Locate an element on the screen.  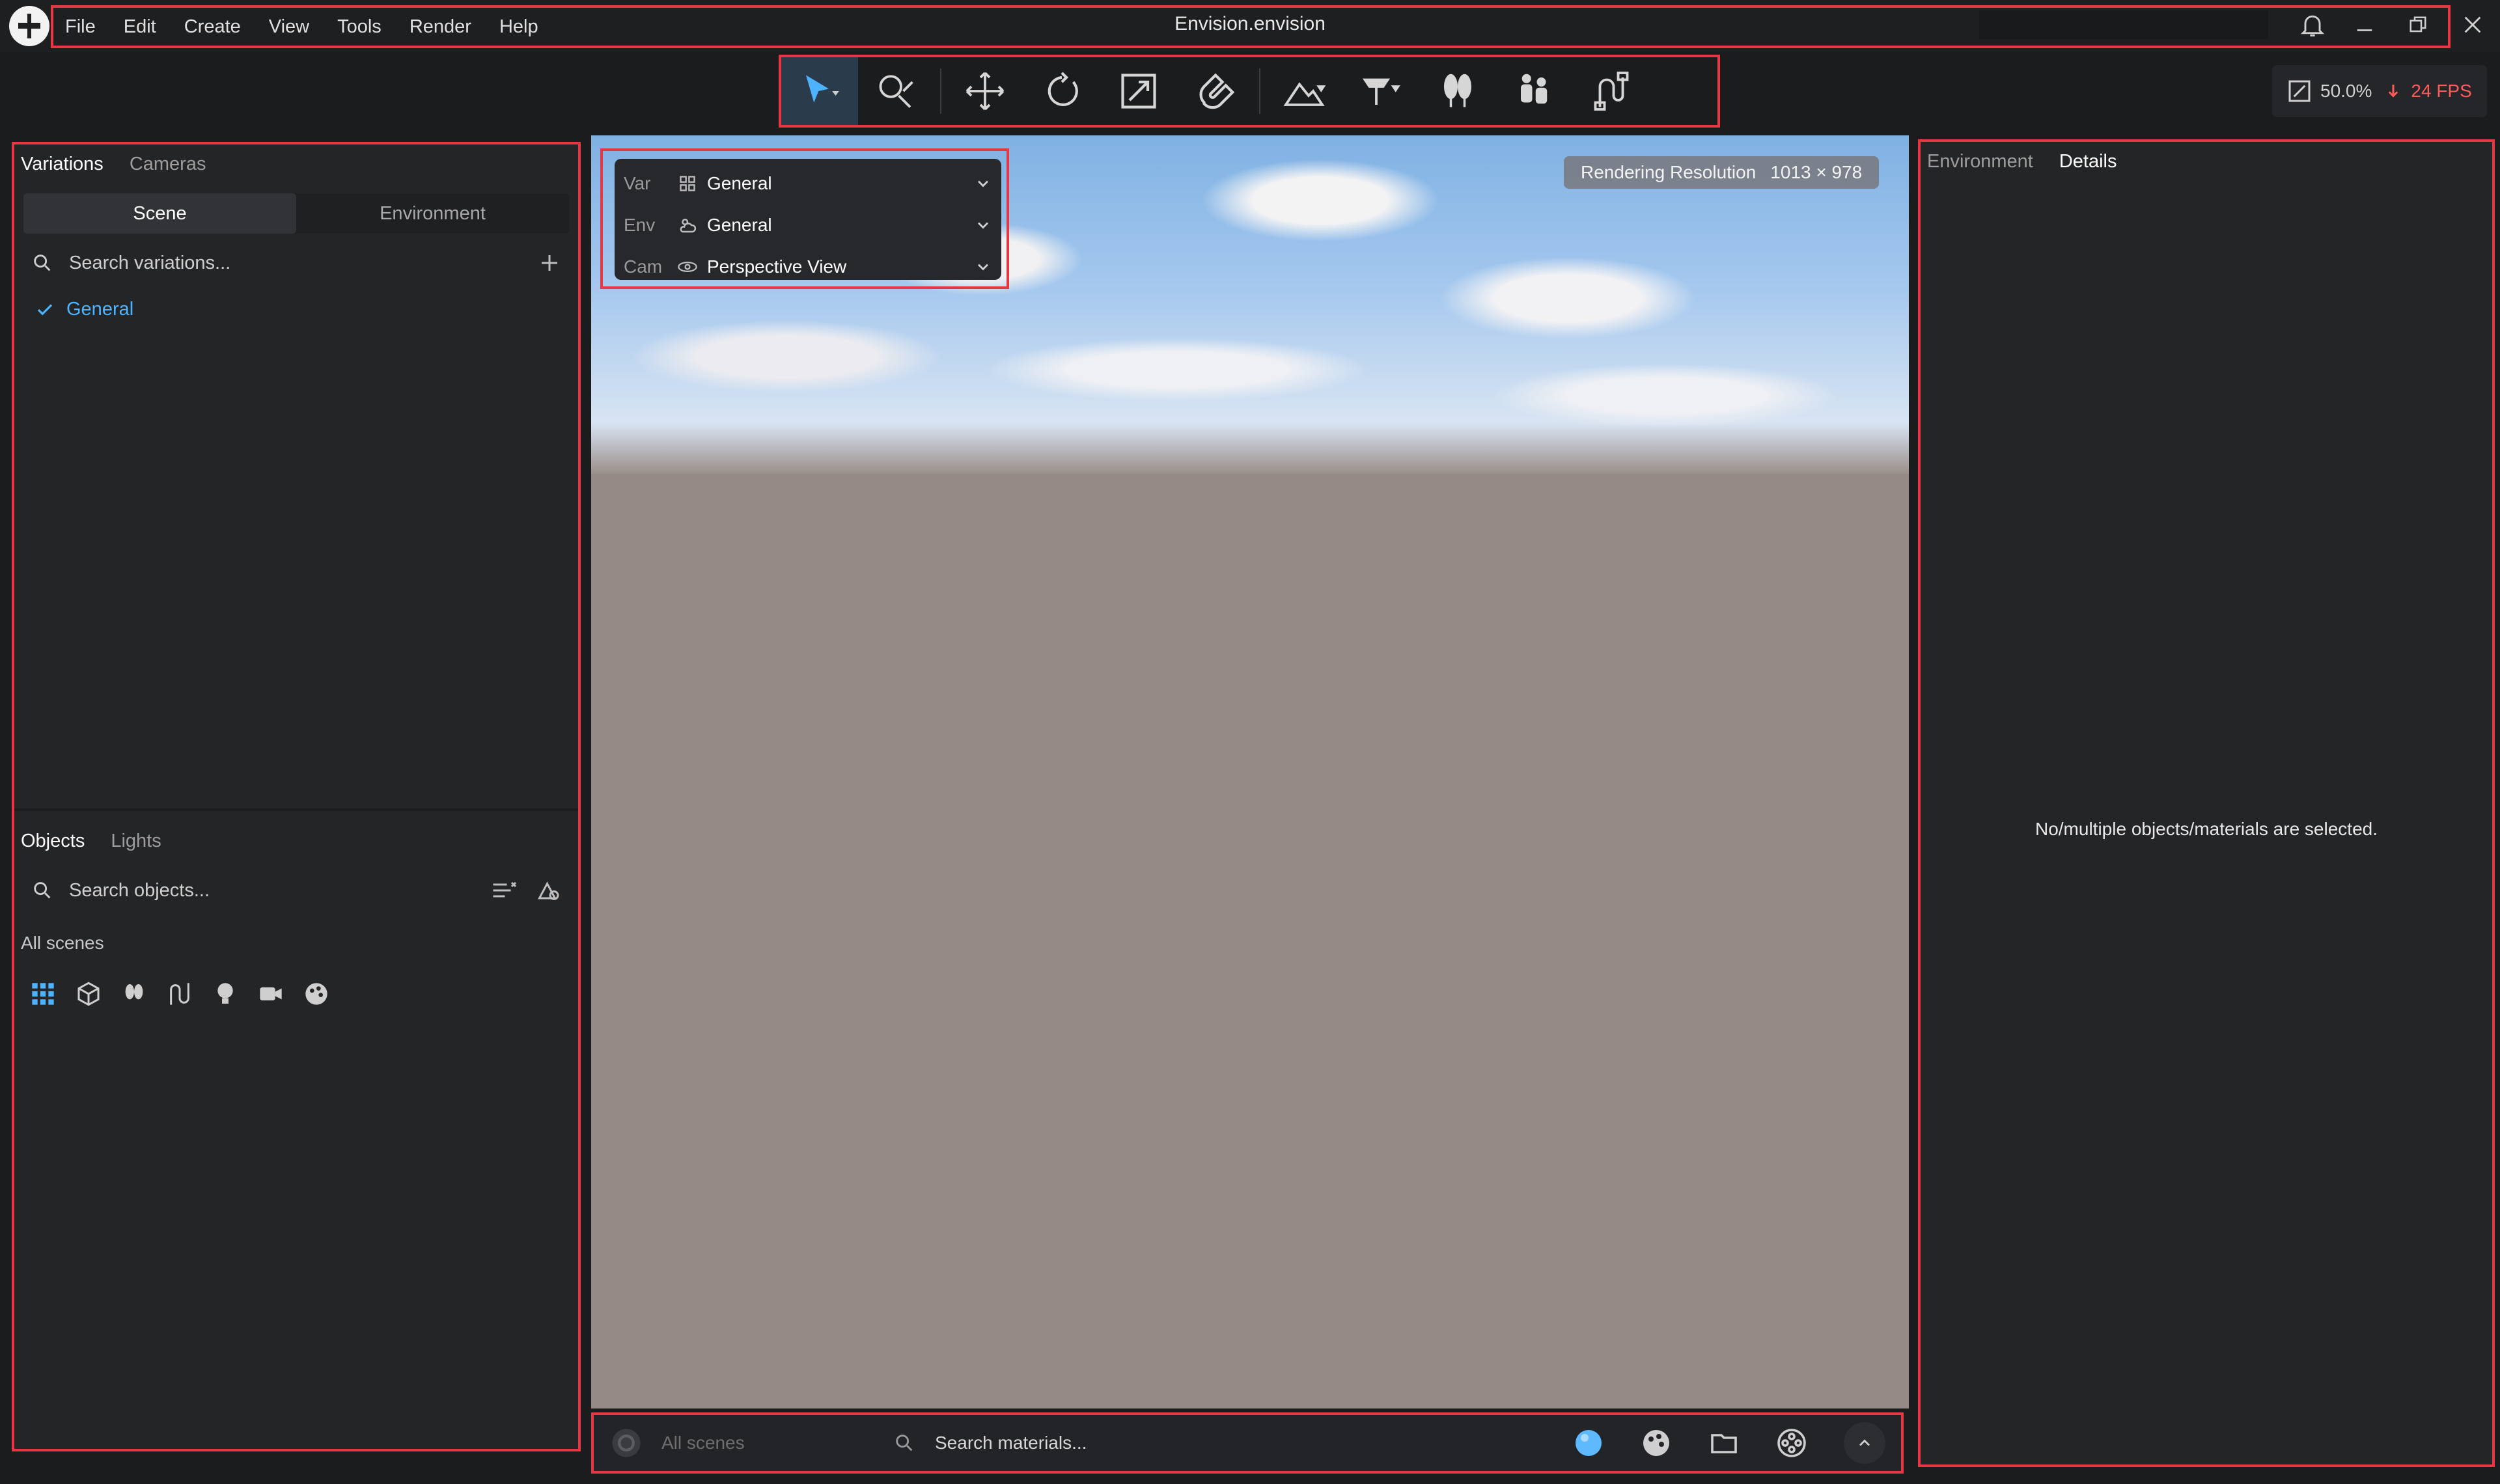
menu-help: Help is located at coordinates (518, 27).